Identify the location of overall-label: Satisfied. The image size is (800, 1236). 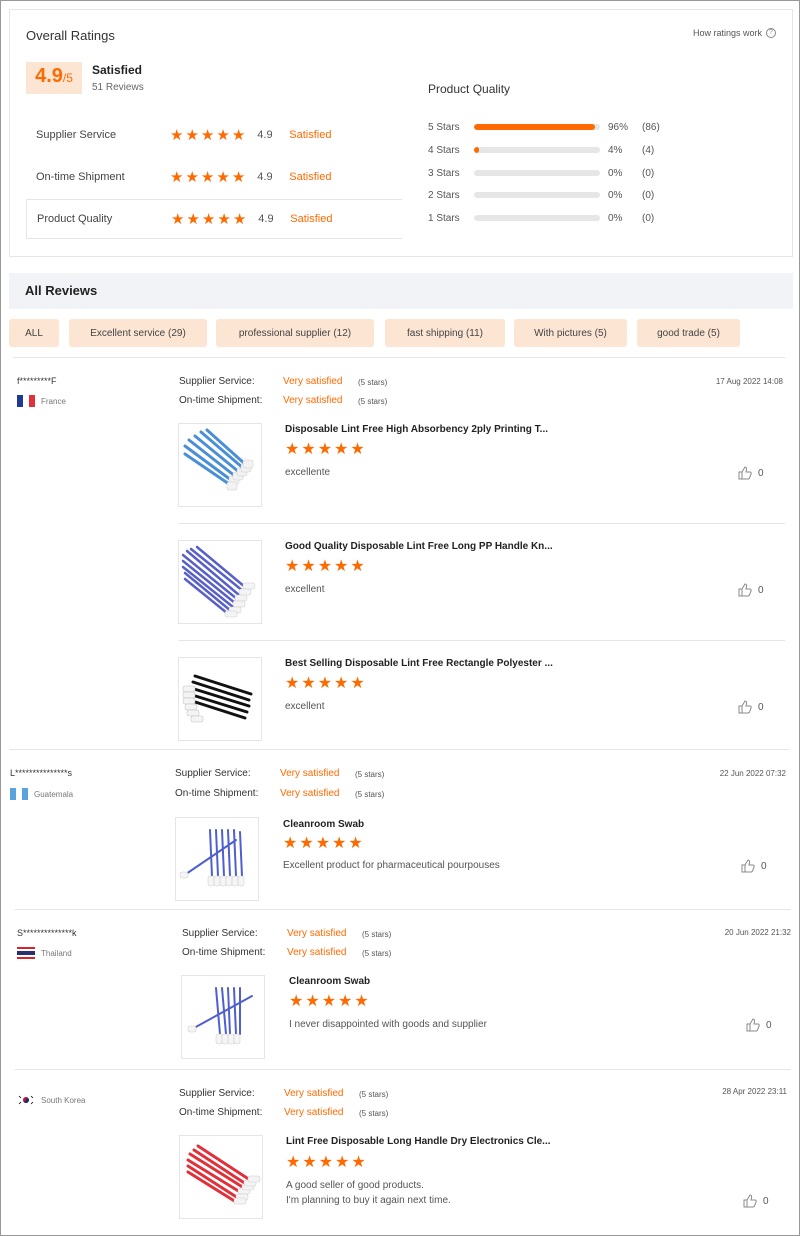
(117, 70).